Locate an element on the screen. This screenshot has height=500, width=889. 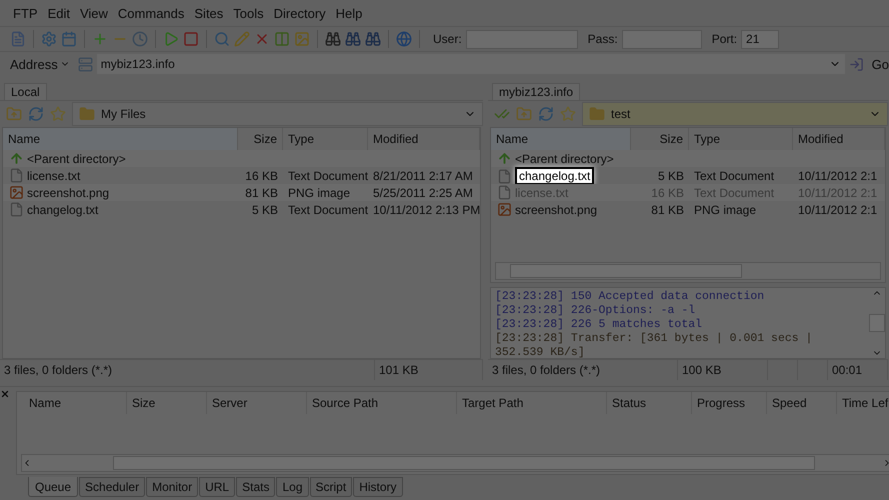
queue-tab: Log is located at coordinates (292, 487).